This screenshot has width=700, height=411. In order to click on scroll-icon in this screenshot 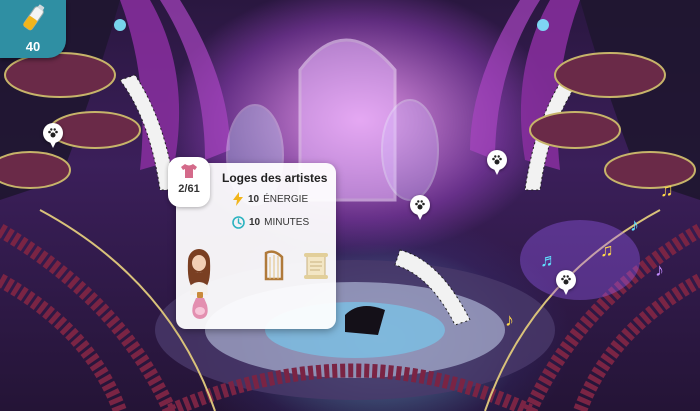, I will do `click(316, 266)`.